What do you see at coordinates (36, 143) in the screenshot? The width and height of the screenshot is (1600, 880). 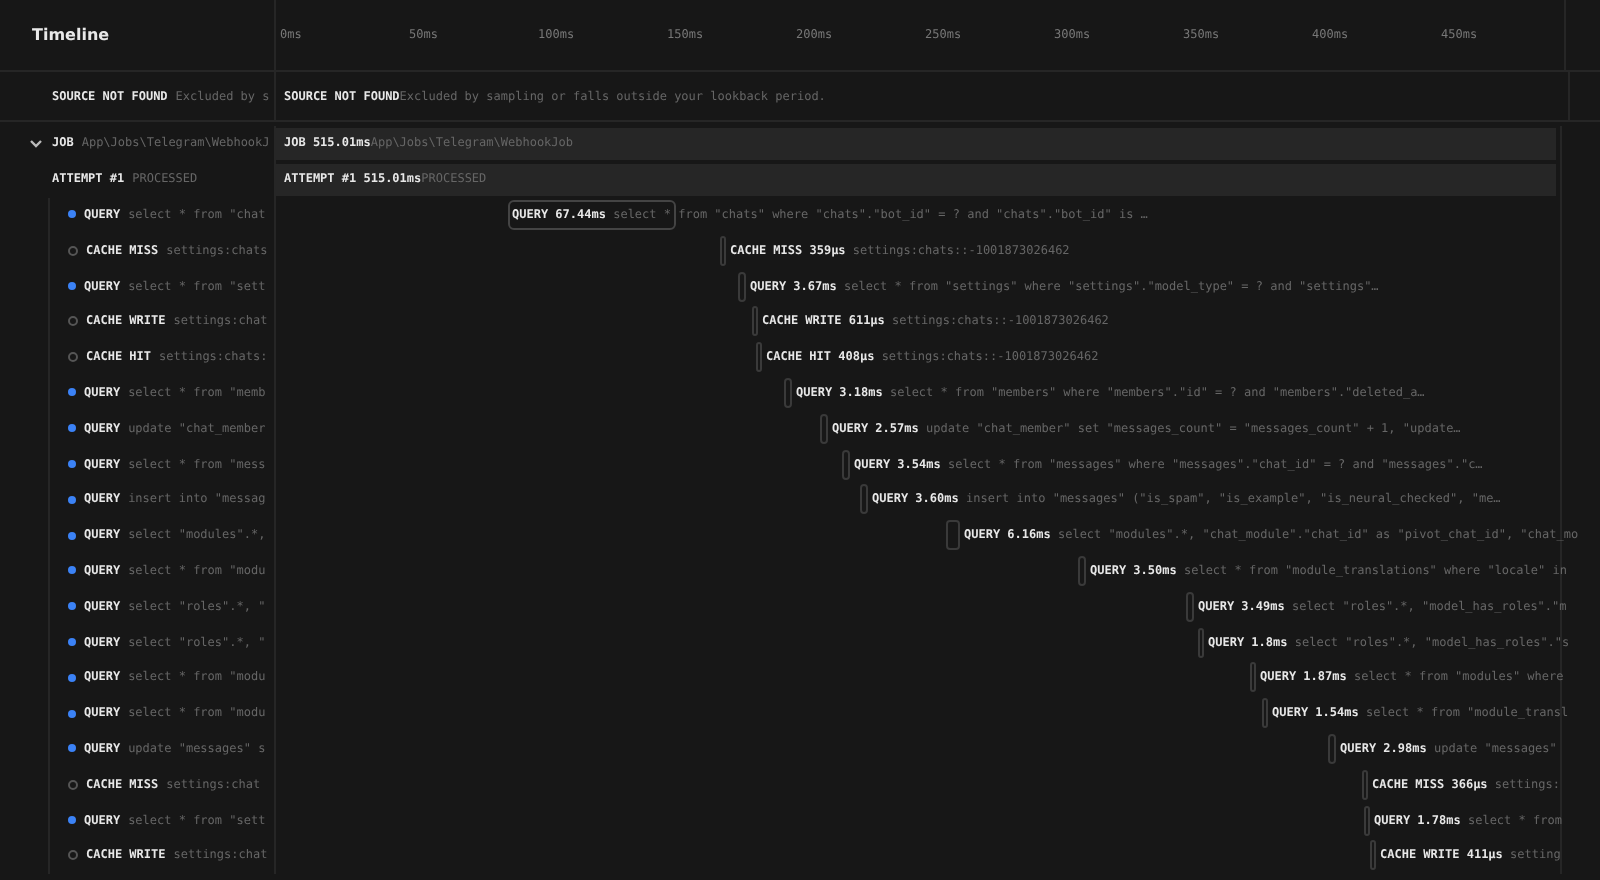 I see `chevron-down-icon` at bounding box center [36, 143].